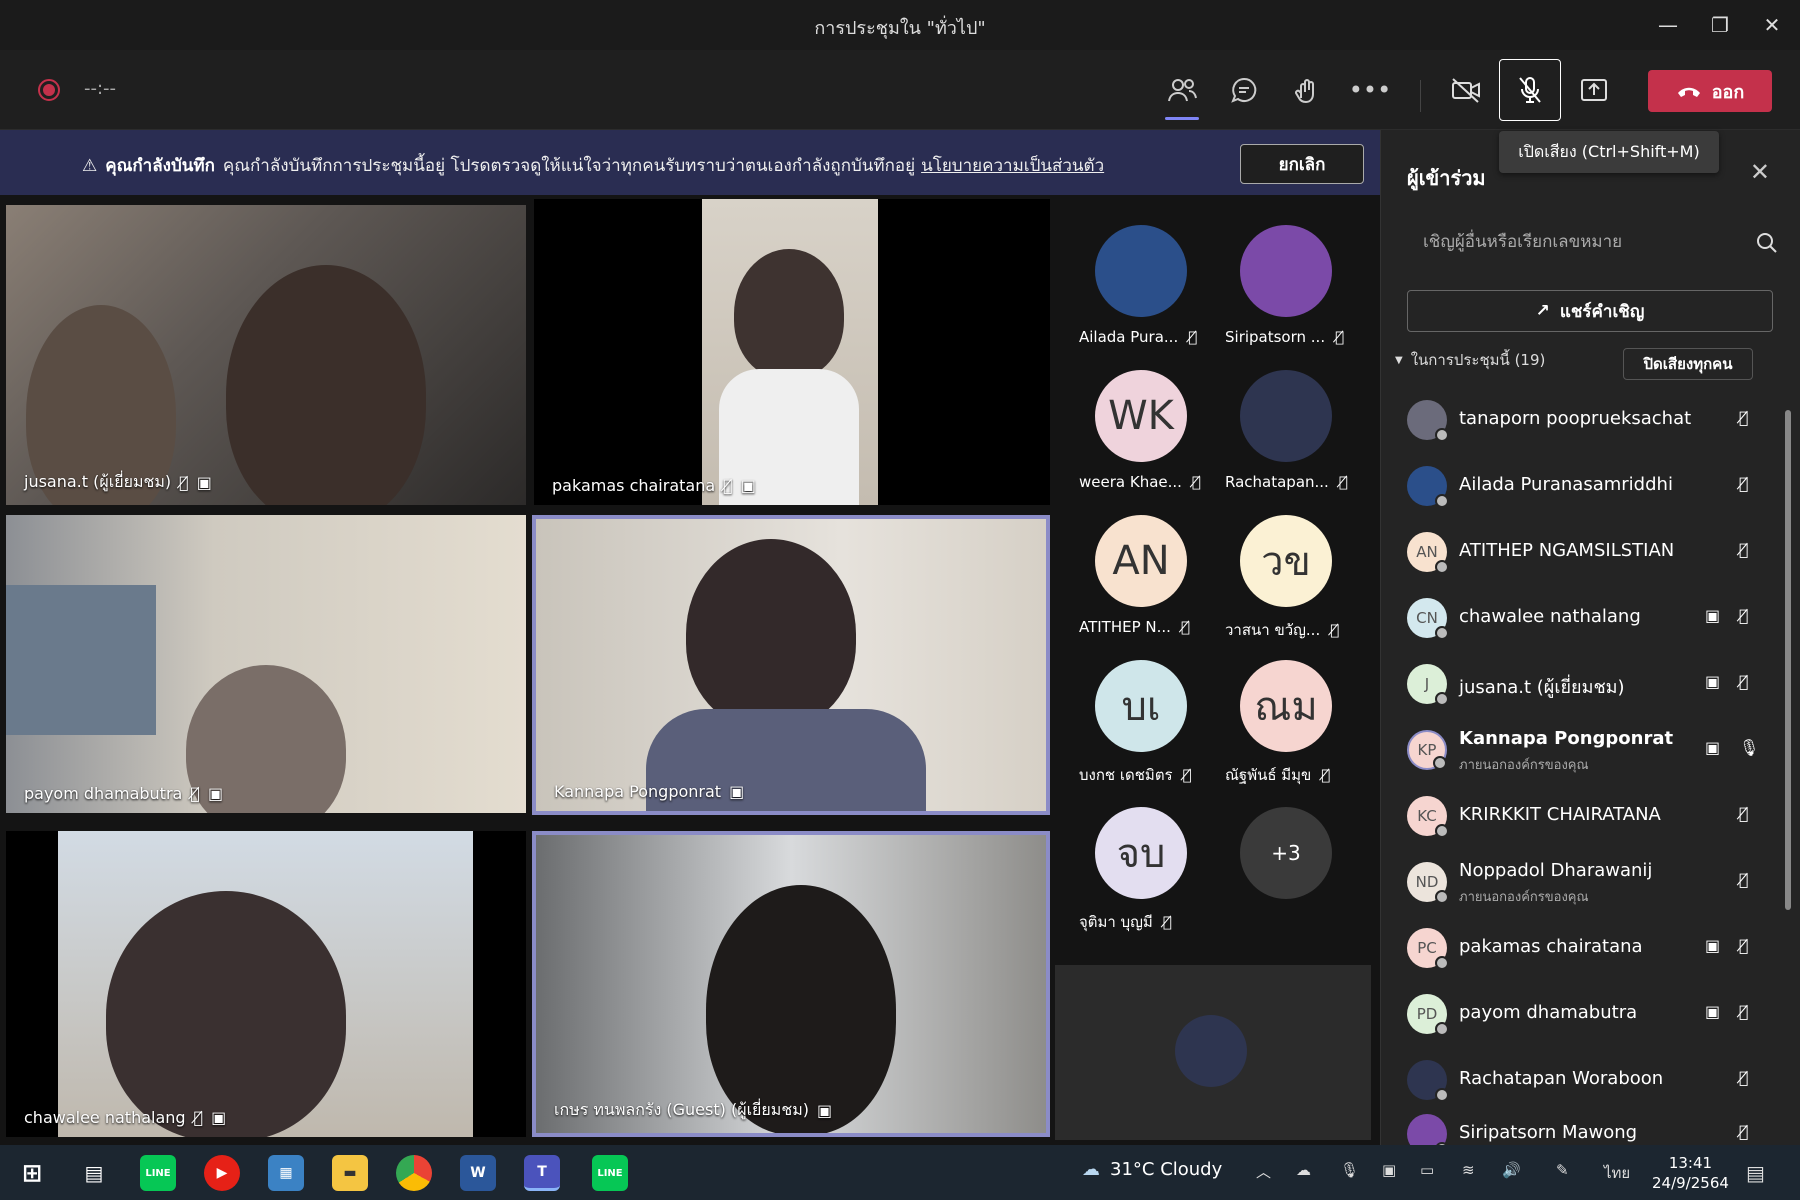  What do you see at coordinates (1542, 687) in the screenshot?
I see `participant-name: jusana.t (ผู้เยี่ยมชม)` at bounding box center [1542, 687].